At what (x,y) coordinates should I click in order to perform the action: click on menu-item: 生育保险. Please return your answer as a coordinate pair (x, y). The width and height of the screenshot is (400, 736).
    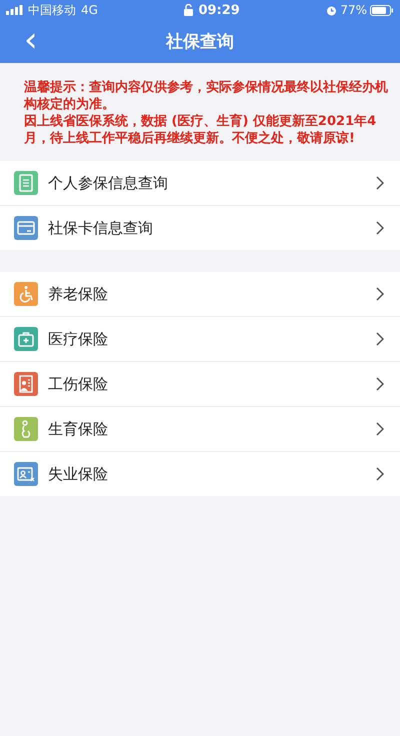
    Looking at the image, I should click on (200, 429).